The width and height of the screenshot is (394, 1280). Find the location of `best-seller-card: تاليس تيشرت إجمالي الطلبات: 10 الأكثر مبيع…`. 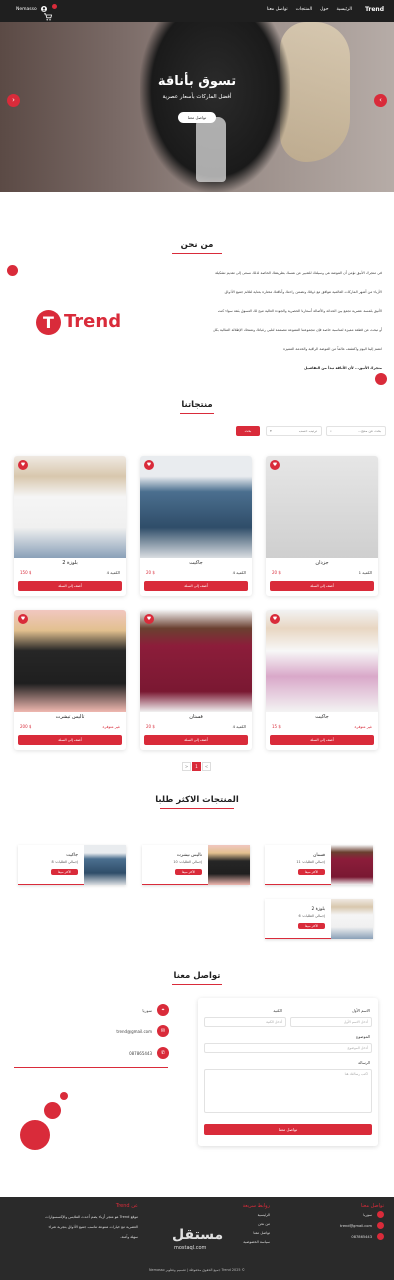

best-seller-card: تاليس تيشرت إجمالي الطلبات: 10 الأكثر مبيع… is located at coordinates (196, 865).